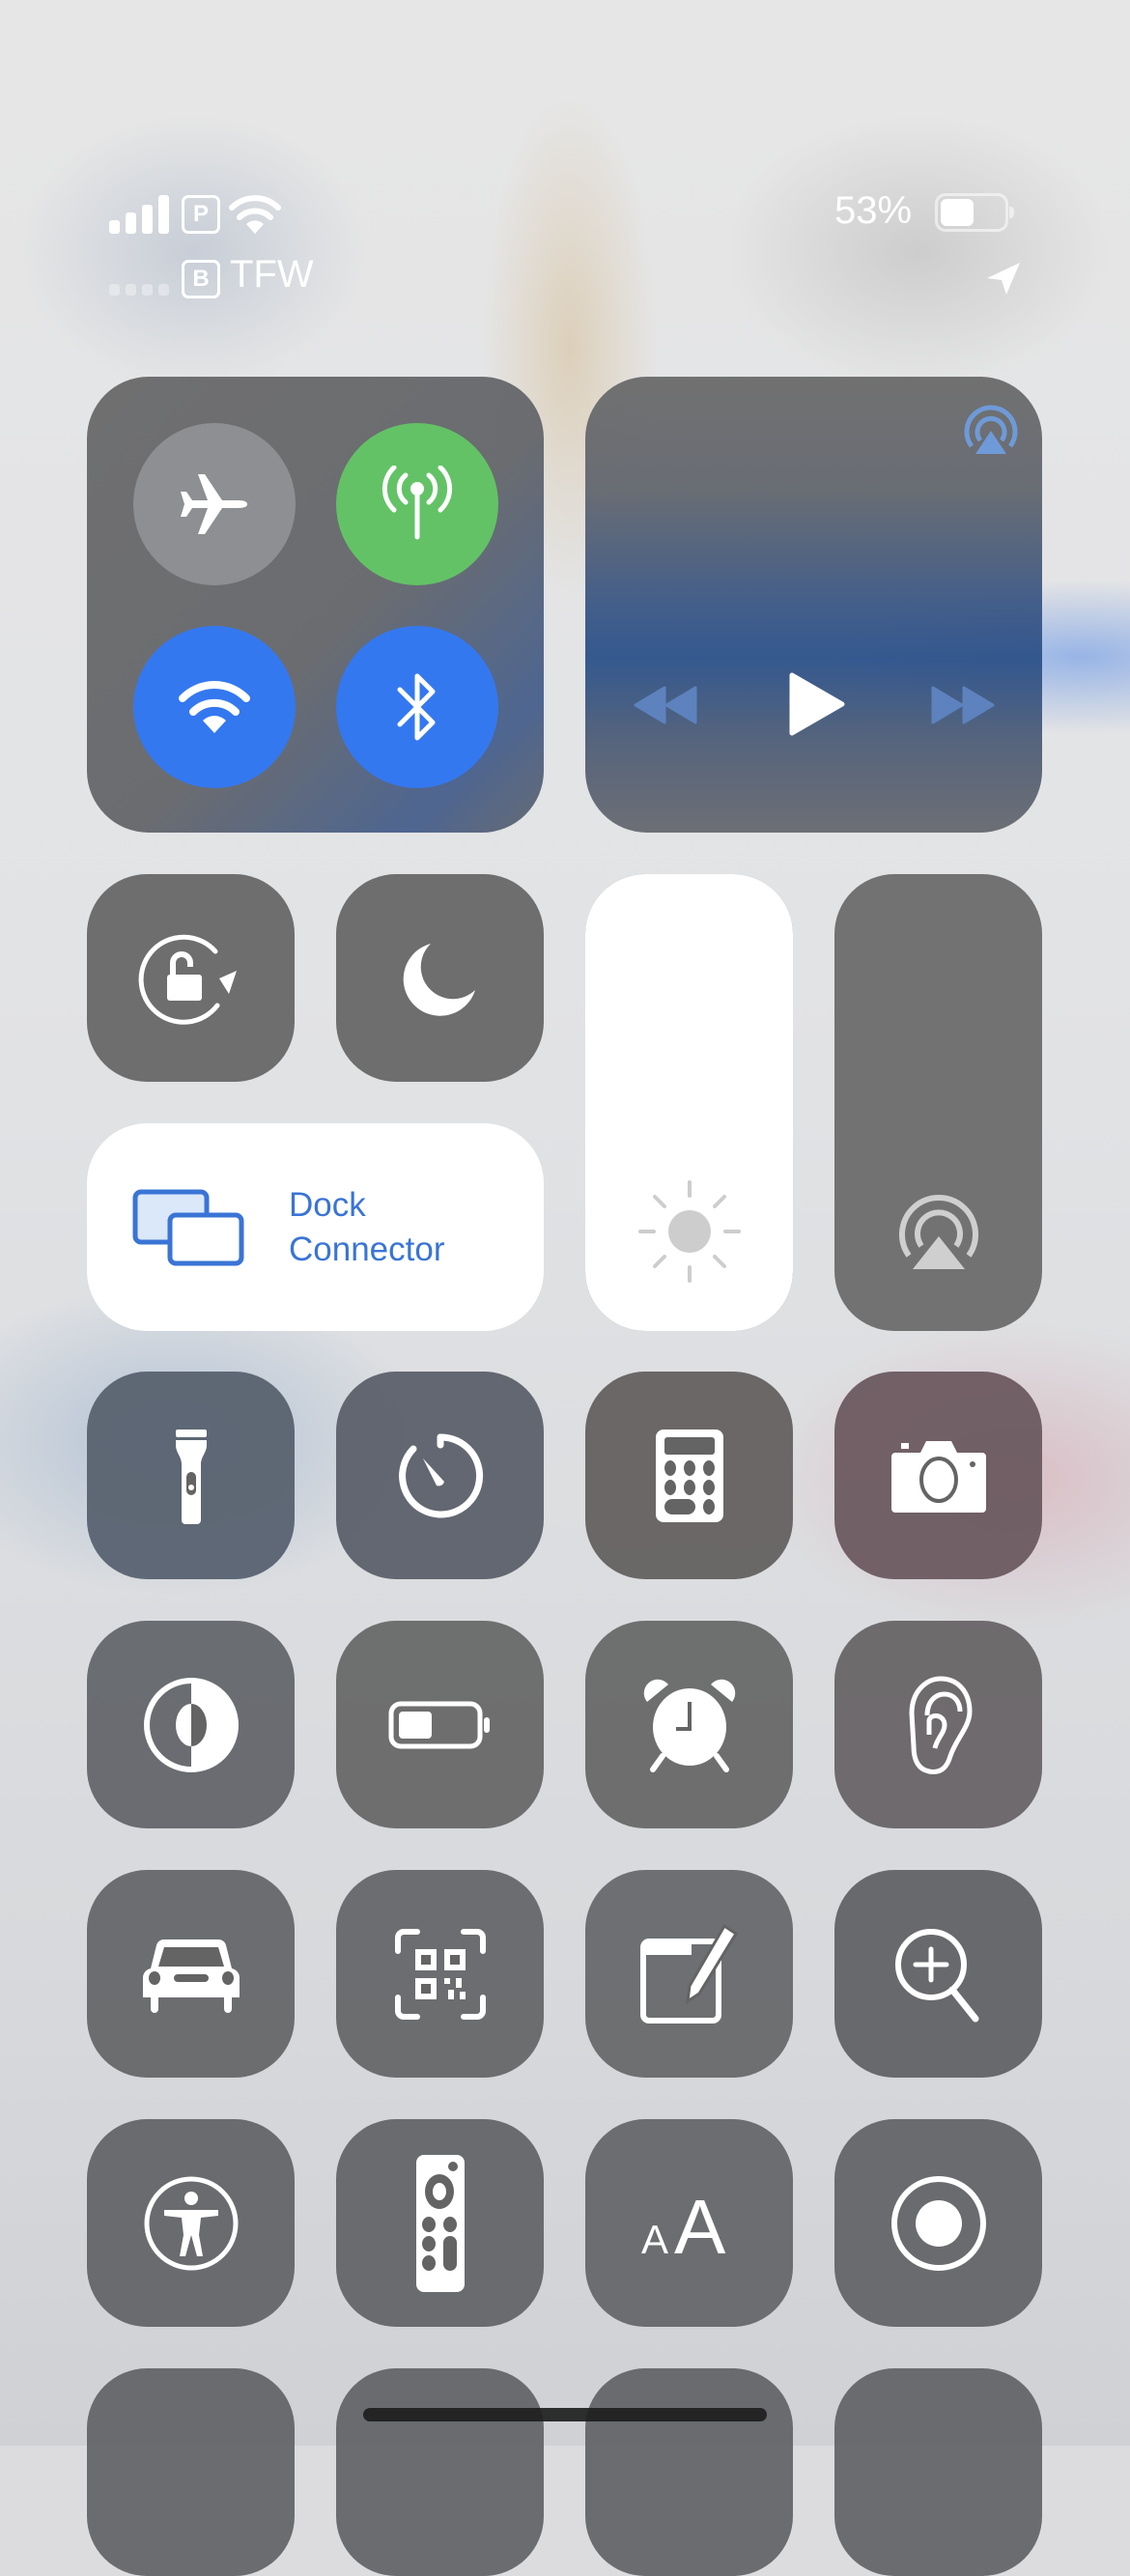 Image resolution: width=1130 pixels, height=2576 pixels. I want to click on car-icon, so click(191, 1974).